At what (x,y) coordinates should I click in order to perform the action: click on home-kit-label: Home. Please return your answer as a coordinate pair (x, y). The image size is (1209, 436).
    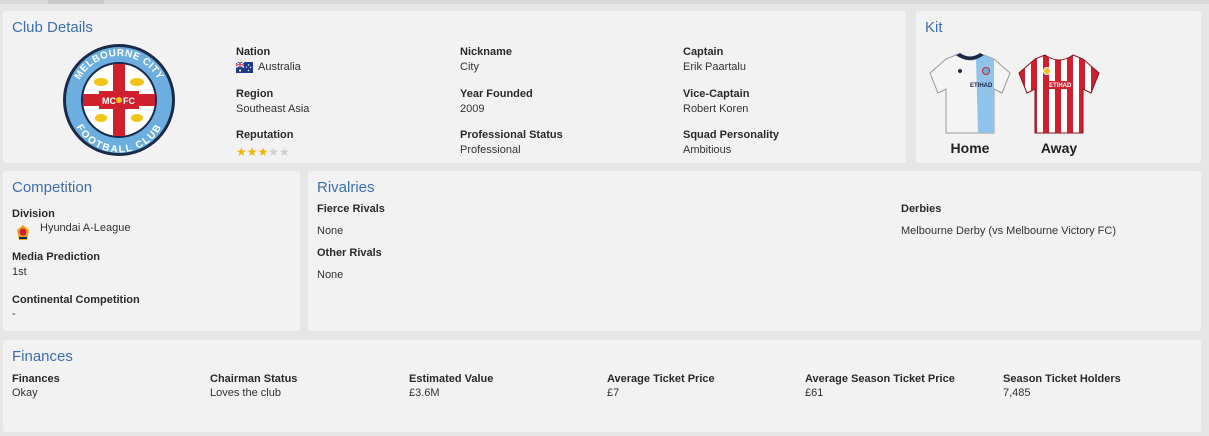
    Looking at the image, I should click on (970, 148).